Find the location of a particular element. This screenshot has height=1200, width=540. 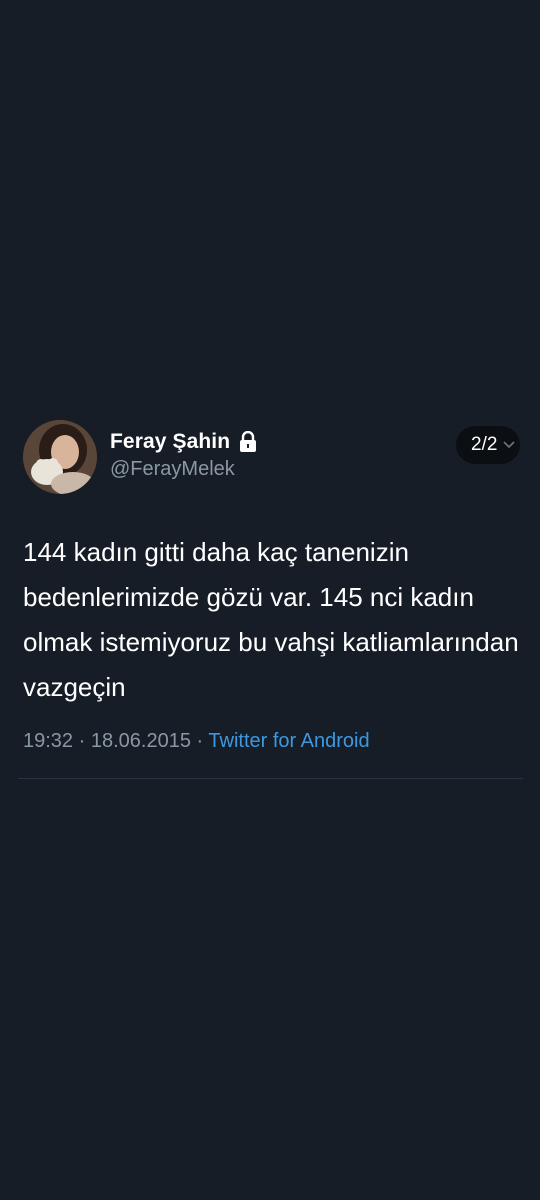

lock-icon is located at coordinates (248, 441).